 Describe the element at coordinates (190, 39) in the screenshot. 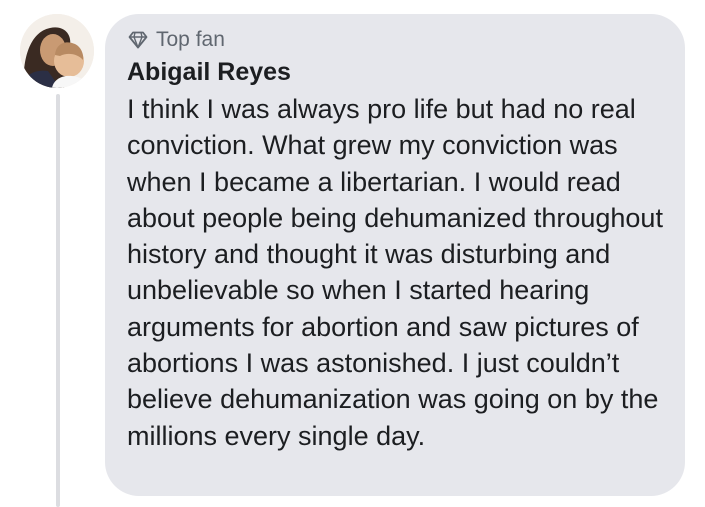

I see `badge-label: Top fan` at that location.